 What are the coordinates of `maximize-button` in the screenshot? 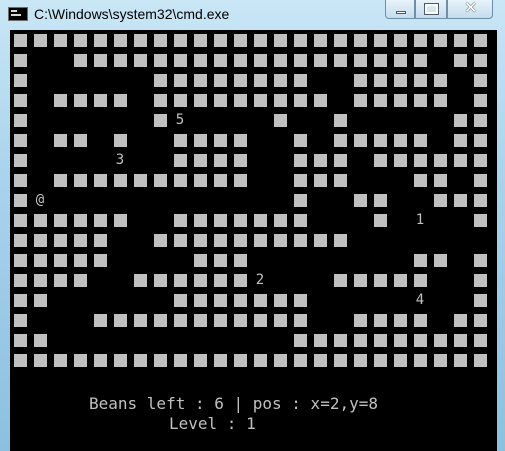 It's located at (431, 9).